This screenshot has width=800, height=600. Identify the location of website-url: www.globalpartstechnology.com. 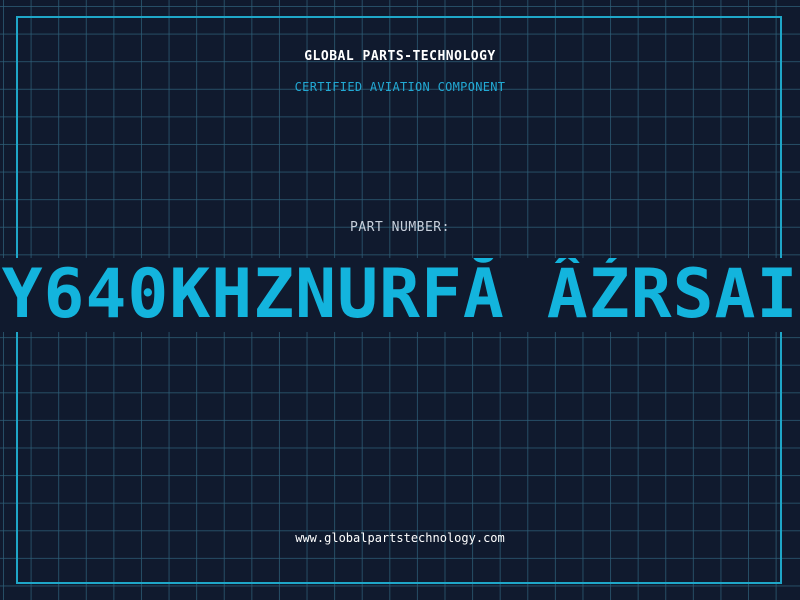
(400, 538).